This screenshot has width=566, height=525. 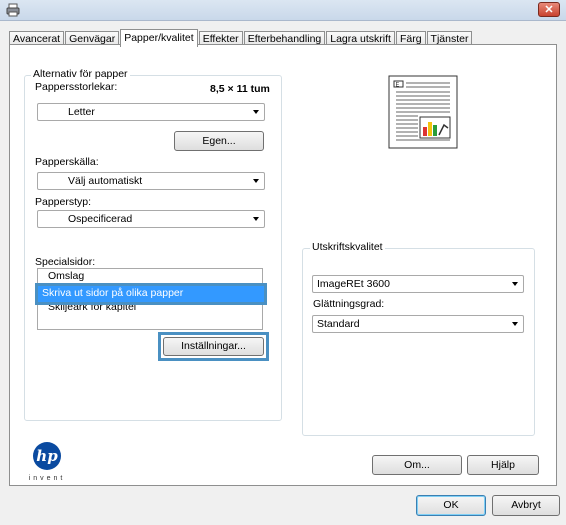 I want to click on hp-logo-tagline: invent, so click(x=47, y=478).